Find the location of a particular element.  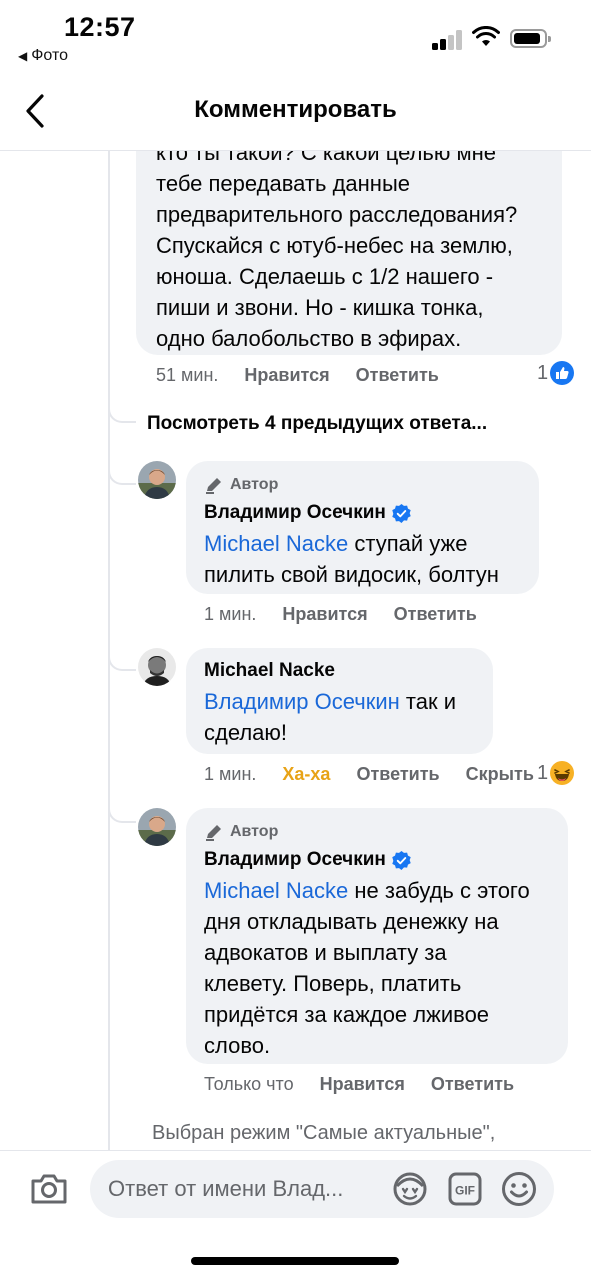

hide-button: Скрыть is located at coordinates (500, 774).